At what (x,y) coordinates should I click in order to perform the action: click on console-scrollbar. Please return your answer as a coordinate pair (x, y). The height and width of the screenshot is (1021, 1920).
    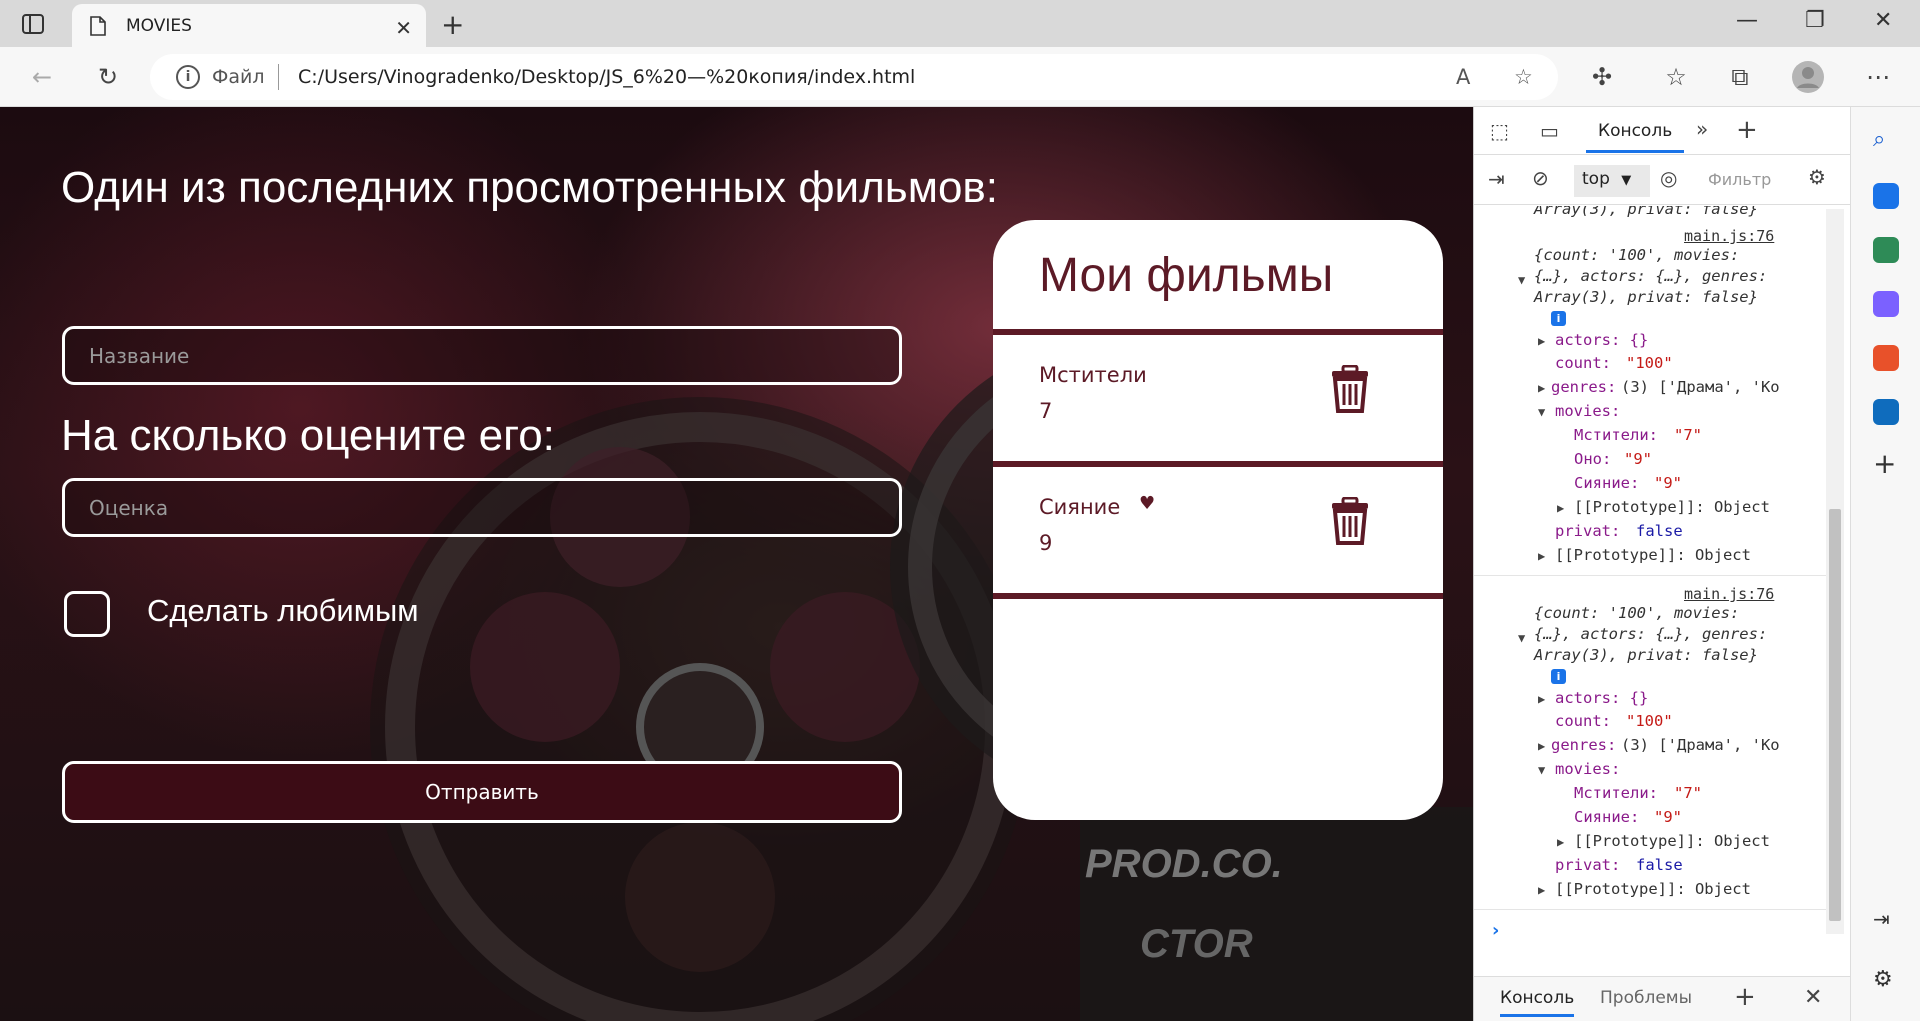
    Looking at the image, I should click on (1835, 571).